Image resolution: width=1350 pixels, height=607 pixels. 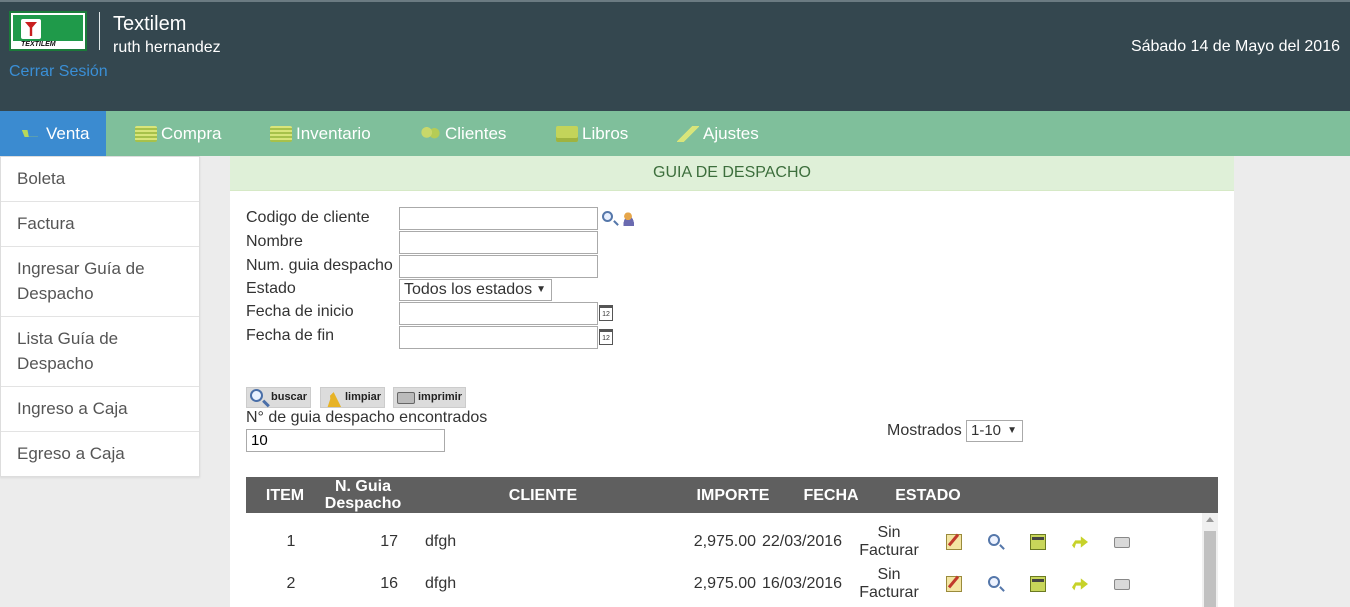 What do you see at coordinates (68, 133) in the screenshot?
I see `nav-item-label: Venta` at bounding box center [68, 133].